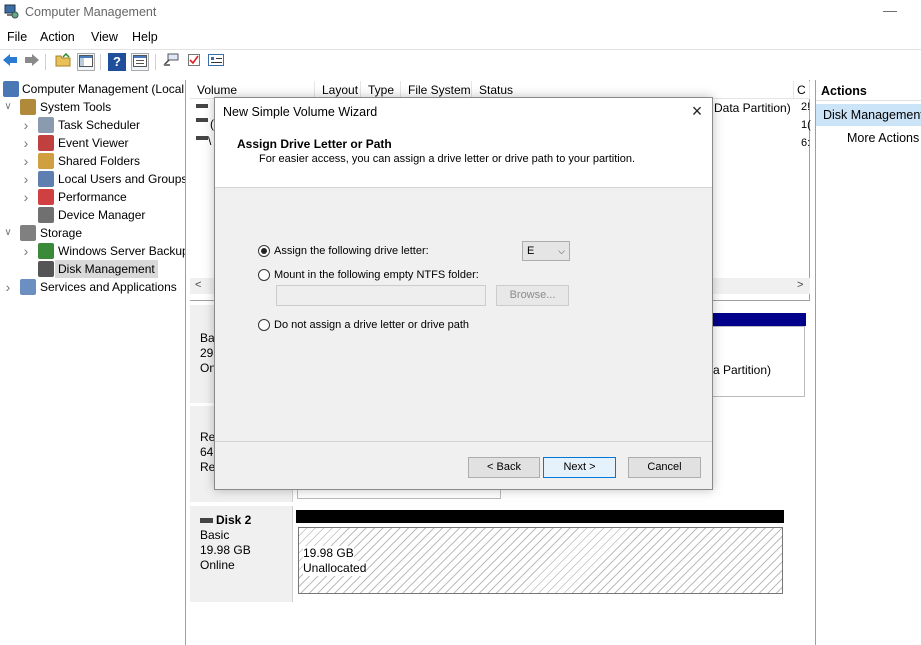 Image resolution: width=921 pixels, height=645 pixels. What do you see at coordinates (10, 62) in the screenshot?
I see `back-arrow-icon` at bounding box center [10, 62].